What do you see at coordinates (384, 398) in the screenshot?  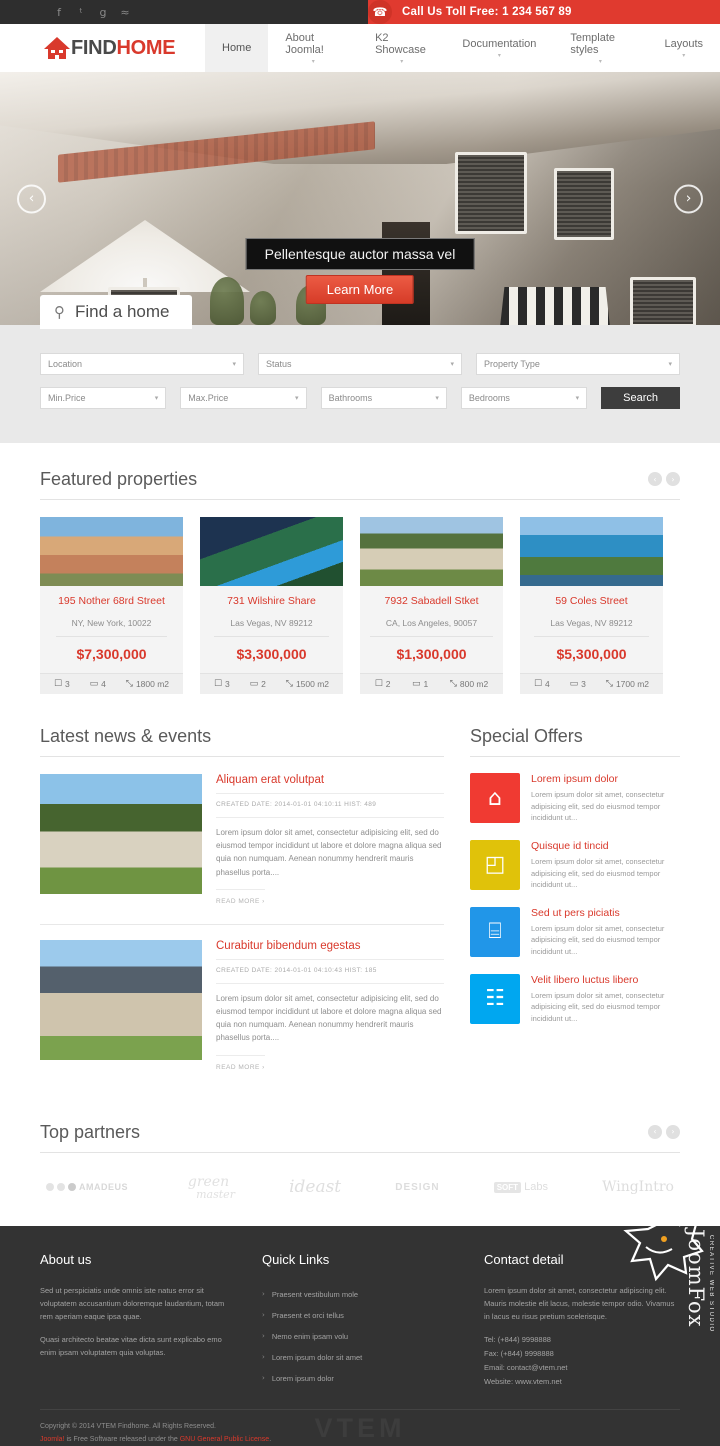 I see `bathrooms-select: Bathrooms ▾` at bounding box center [384, 398].